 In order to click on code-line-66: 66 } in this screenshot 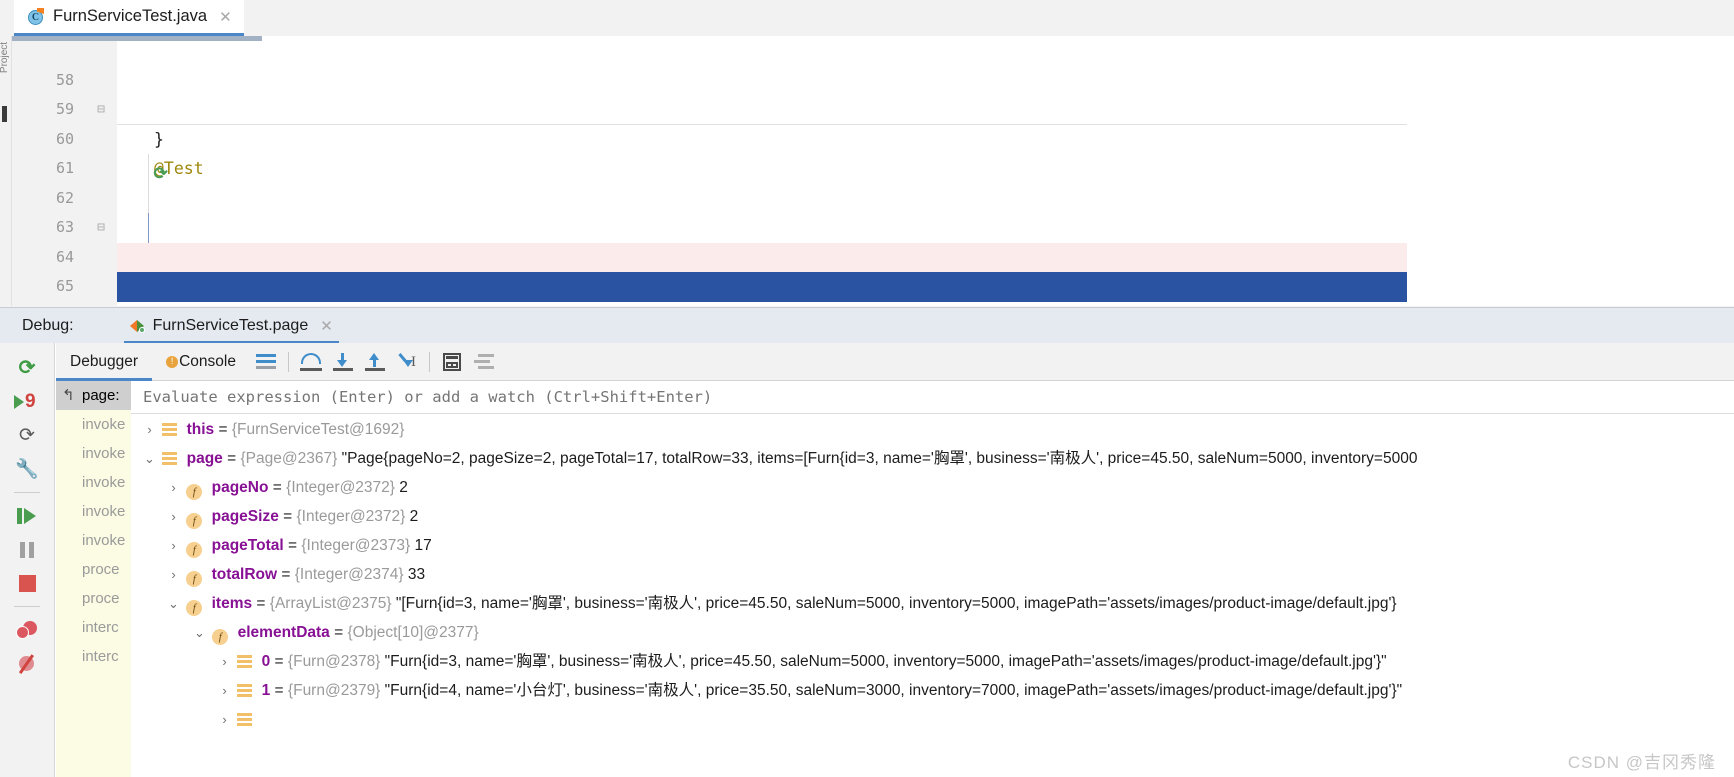, I will do `click(873, 287)`.